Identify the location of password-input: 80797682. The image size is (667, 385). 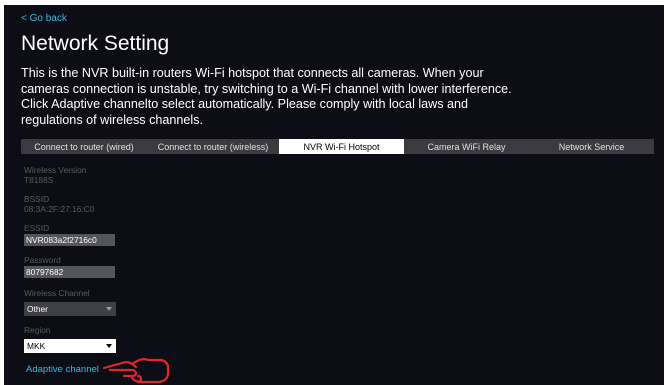
(69, 272).